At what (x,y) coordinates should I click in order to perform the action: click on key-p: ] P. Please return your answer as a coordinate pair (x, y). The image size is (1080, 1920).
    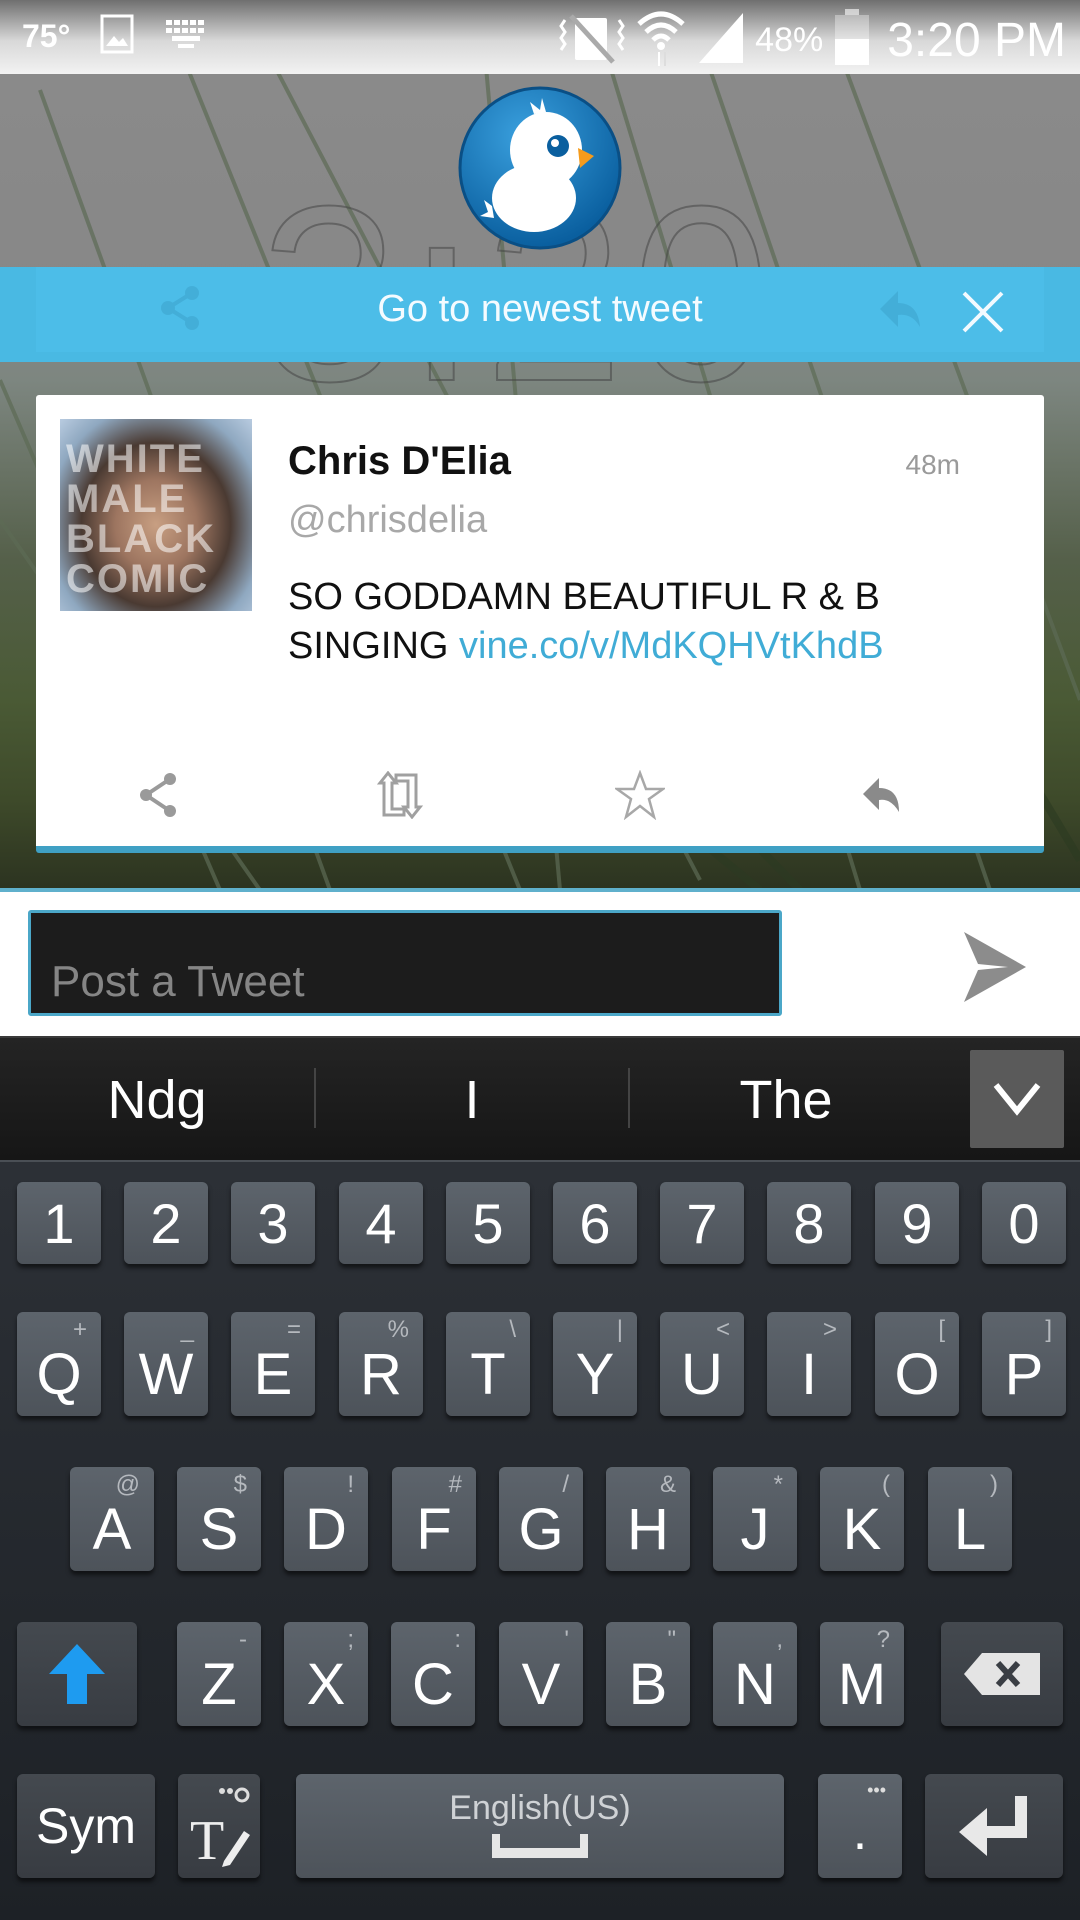
    Looking at the image, I should click on (1024, 1364).